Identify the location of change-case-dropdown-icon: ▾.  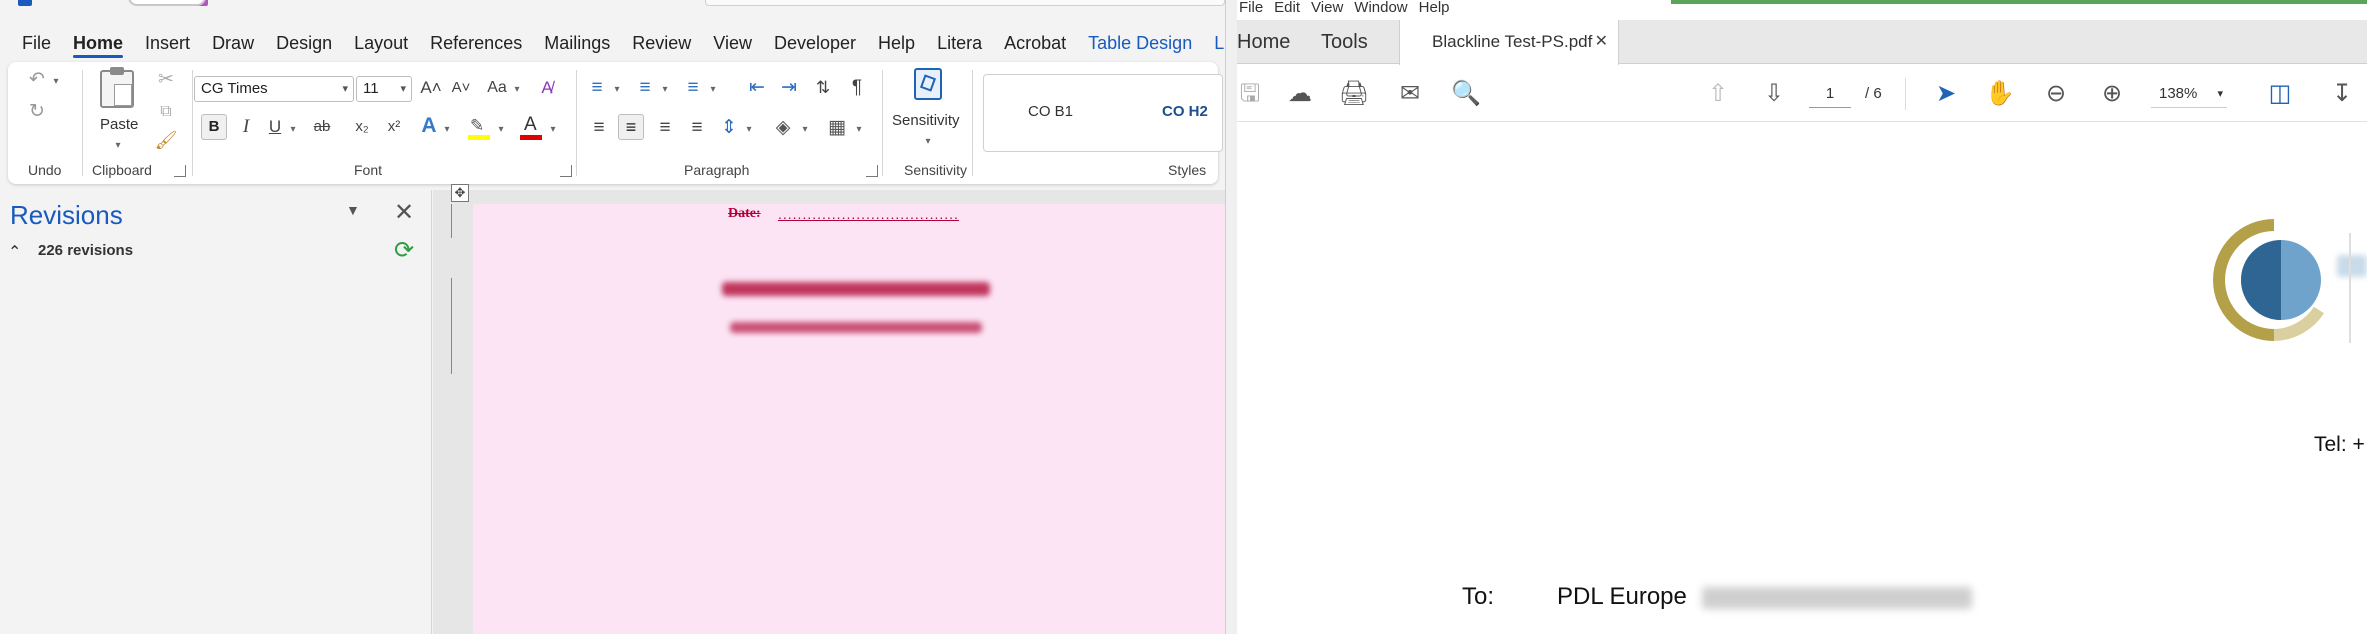
(517, 90).